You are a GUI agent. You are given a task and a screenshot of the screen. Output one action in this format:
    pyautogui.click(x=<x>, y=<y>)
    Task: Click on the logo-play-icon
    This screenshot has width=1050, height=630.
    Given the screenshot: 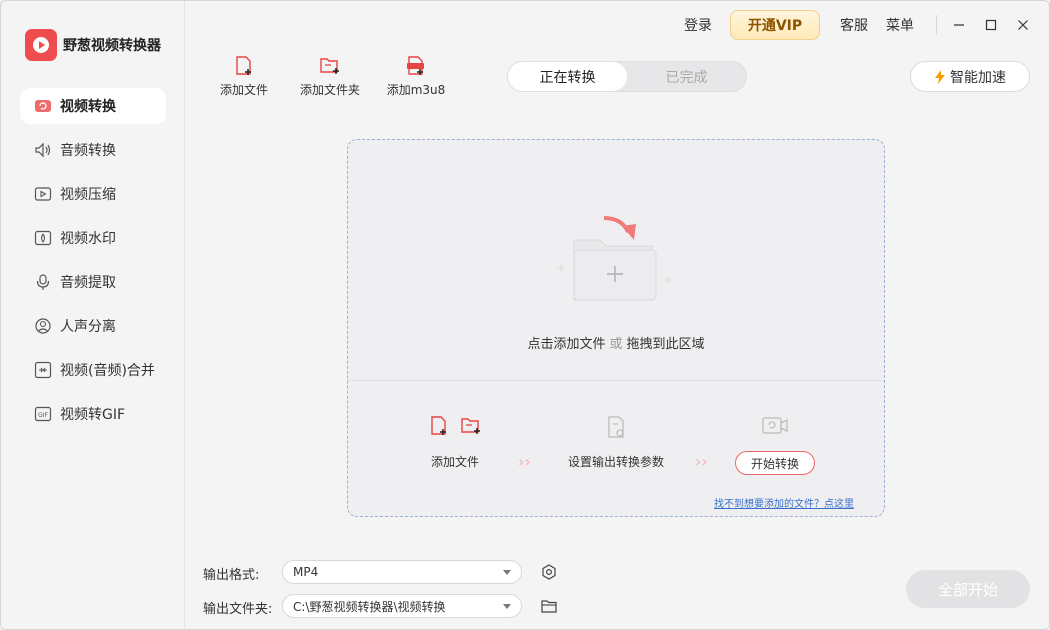 What is the action you would take?
    pyautogui.click(x=41, y=45)
    